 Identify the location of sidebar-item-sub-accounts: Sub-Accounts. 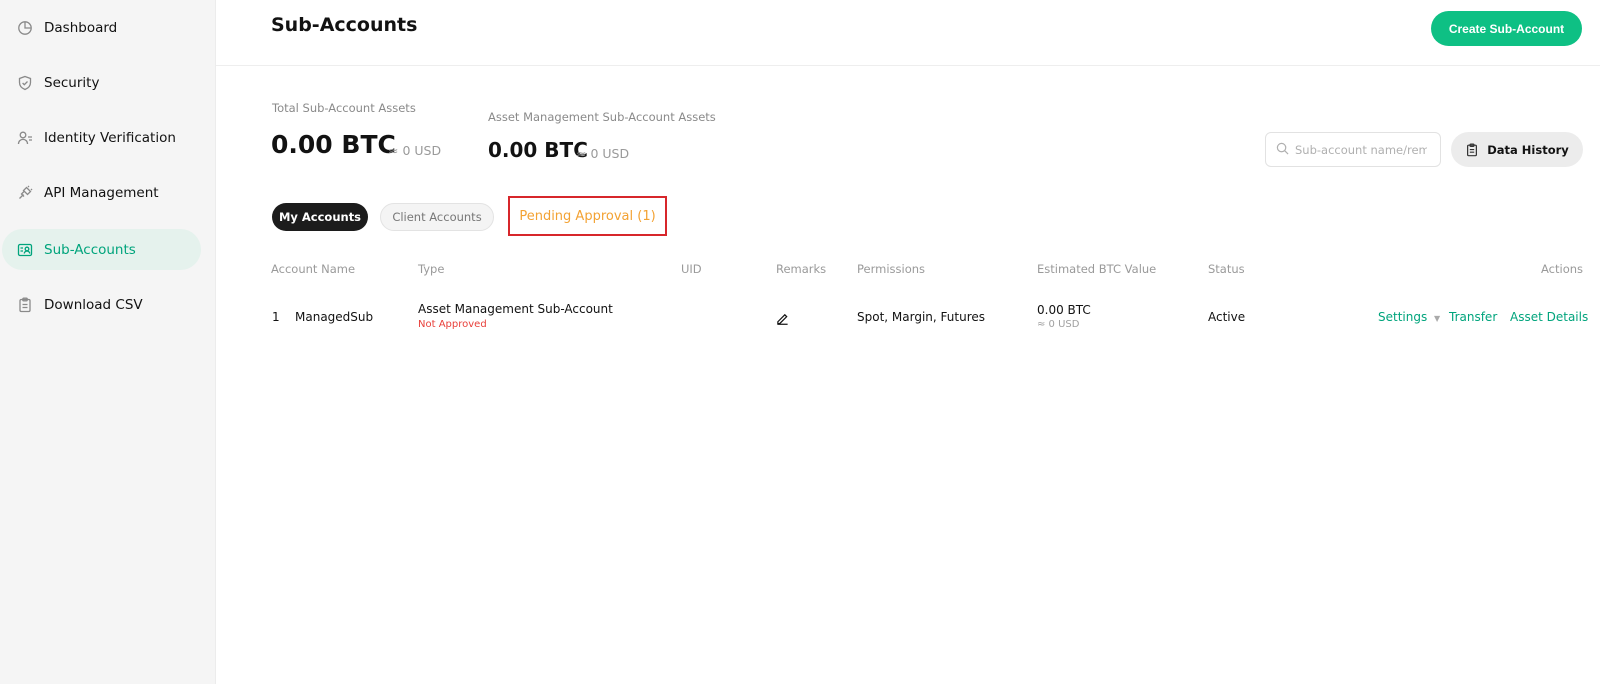
(101, 249).